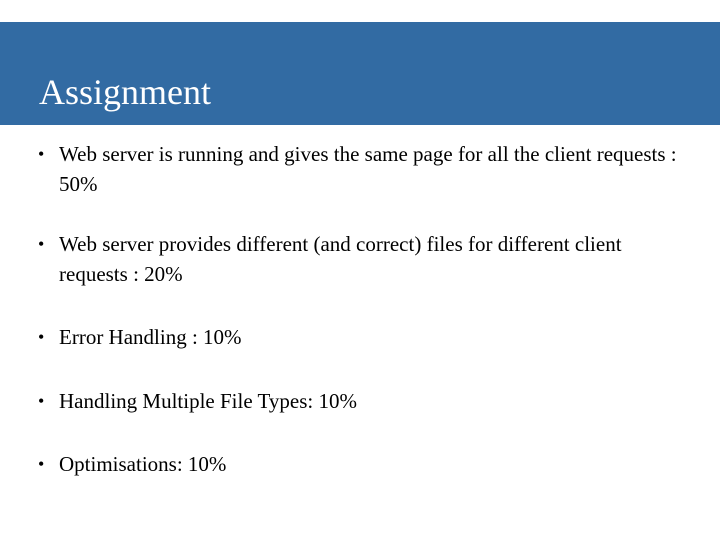 This screenshot has width=720, height=540. What do you see at coordinates (150, 337) in the screenshot?
I see `bullet-text: Error Handling : 10%` at bounding box center [150, 337].